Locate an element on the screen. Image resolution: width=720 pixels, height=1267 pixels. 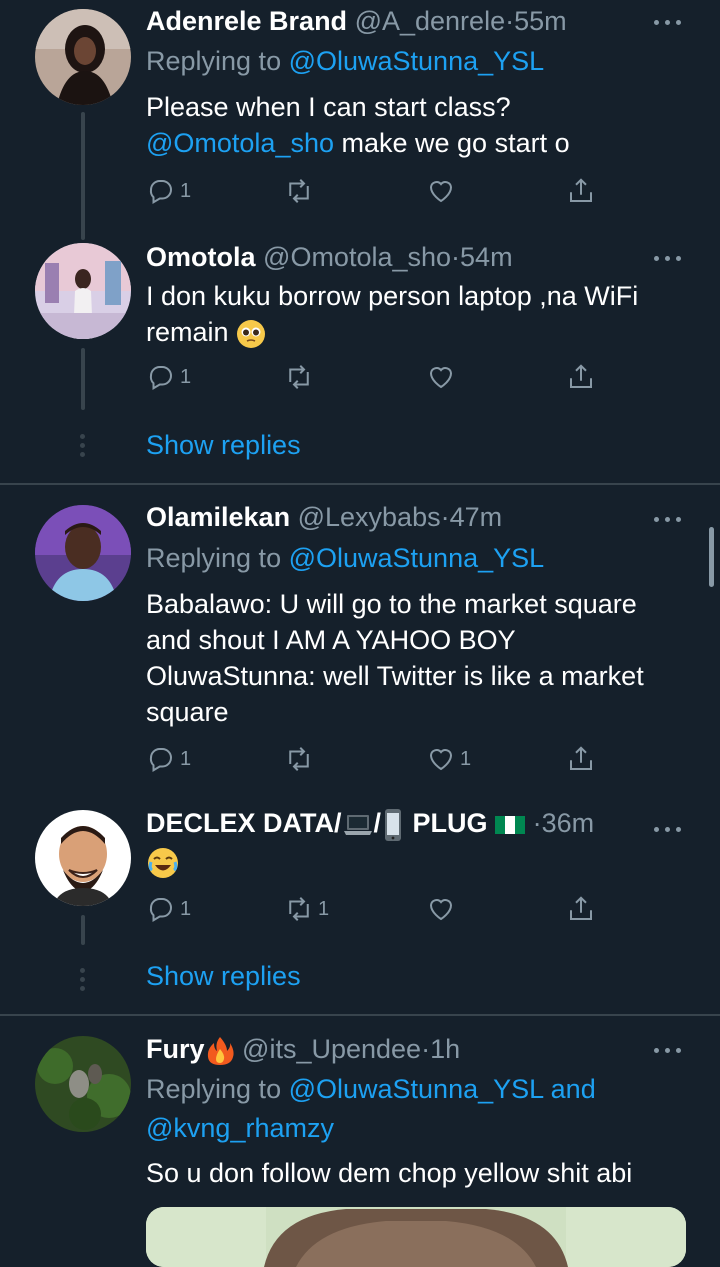
retweet-count: 1 is located at coordinates (324, 908).